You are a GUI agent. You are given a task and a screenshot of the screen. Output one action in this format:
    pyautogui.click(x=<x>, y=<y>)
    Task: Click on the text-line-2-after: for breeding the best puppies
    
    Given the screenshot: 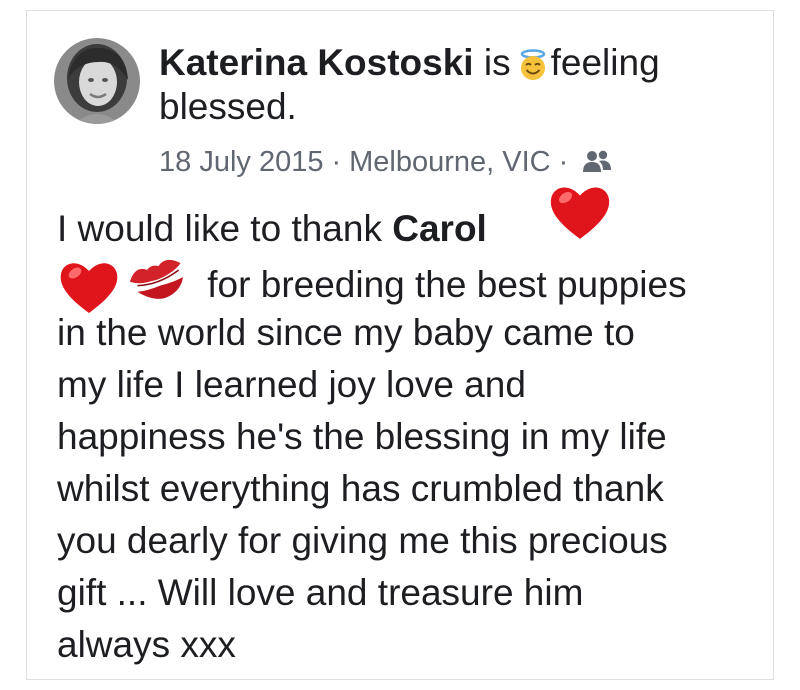 What is the action you would take?
    pyautogui.click(x=447, y=284)
    